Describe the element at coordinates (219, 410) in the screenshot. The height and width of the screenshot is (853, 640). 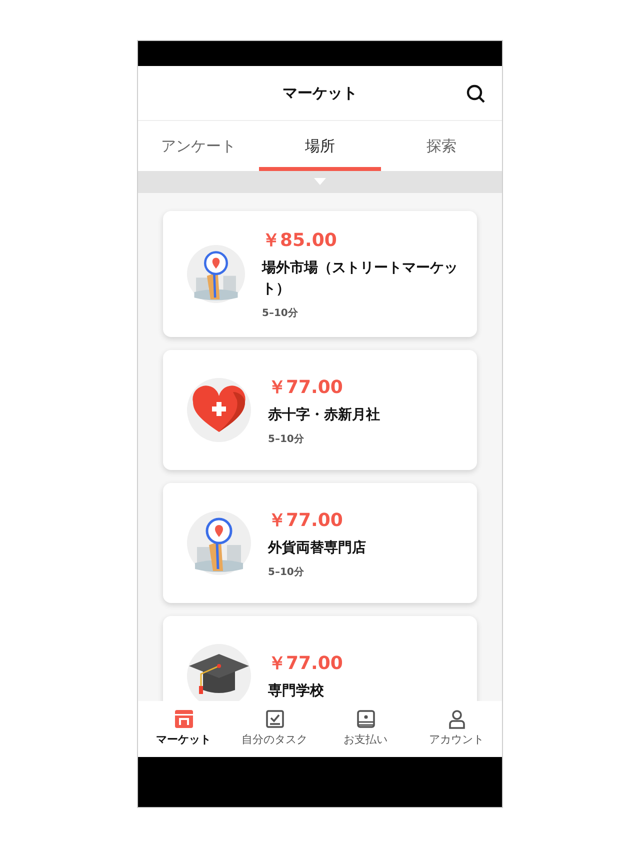
I see `heart-cross-icon` at that location.